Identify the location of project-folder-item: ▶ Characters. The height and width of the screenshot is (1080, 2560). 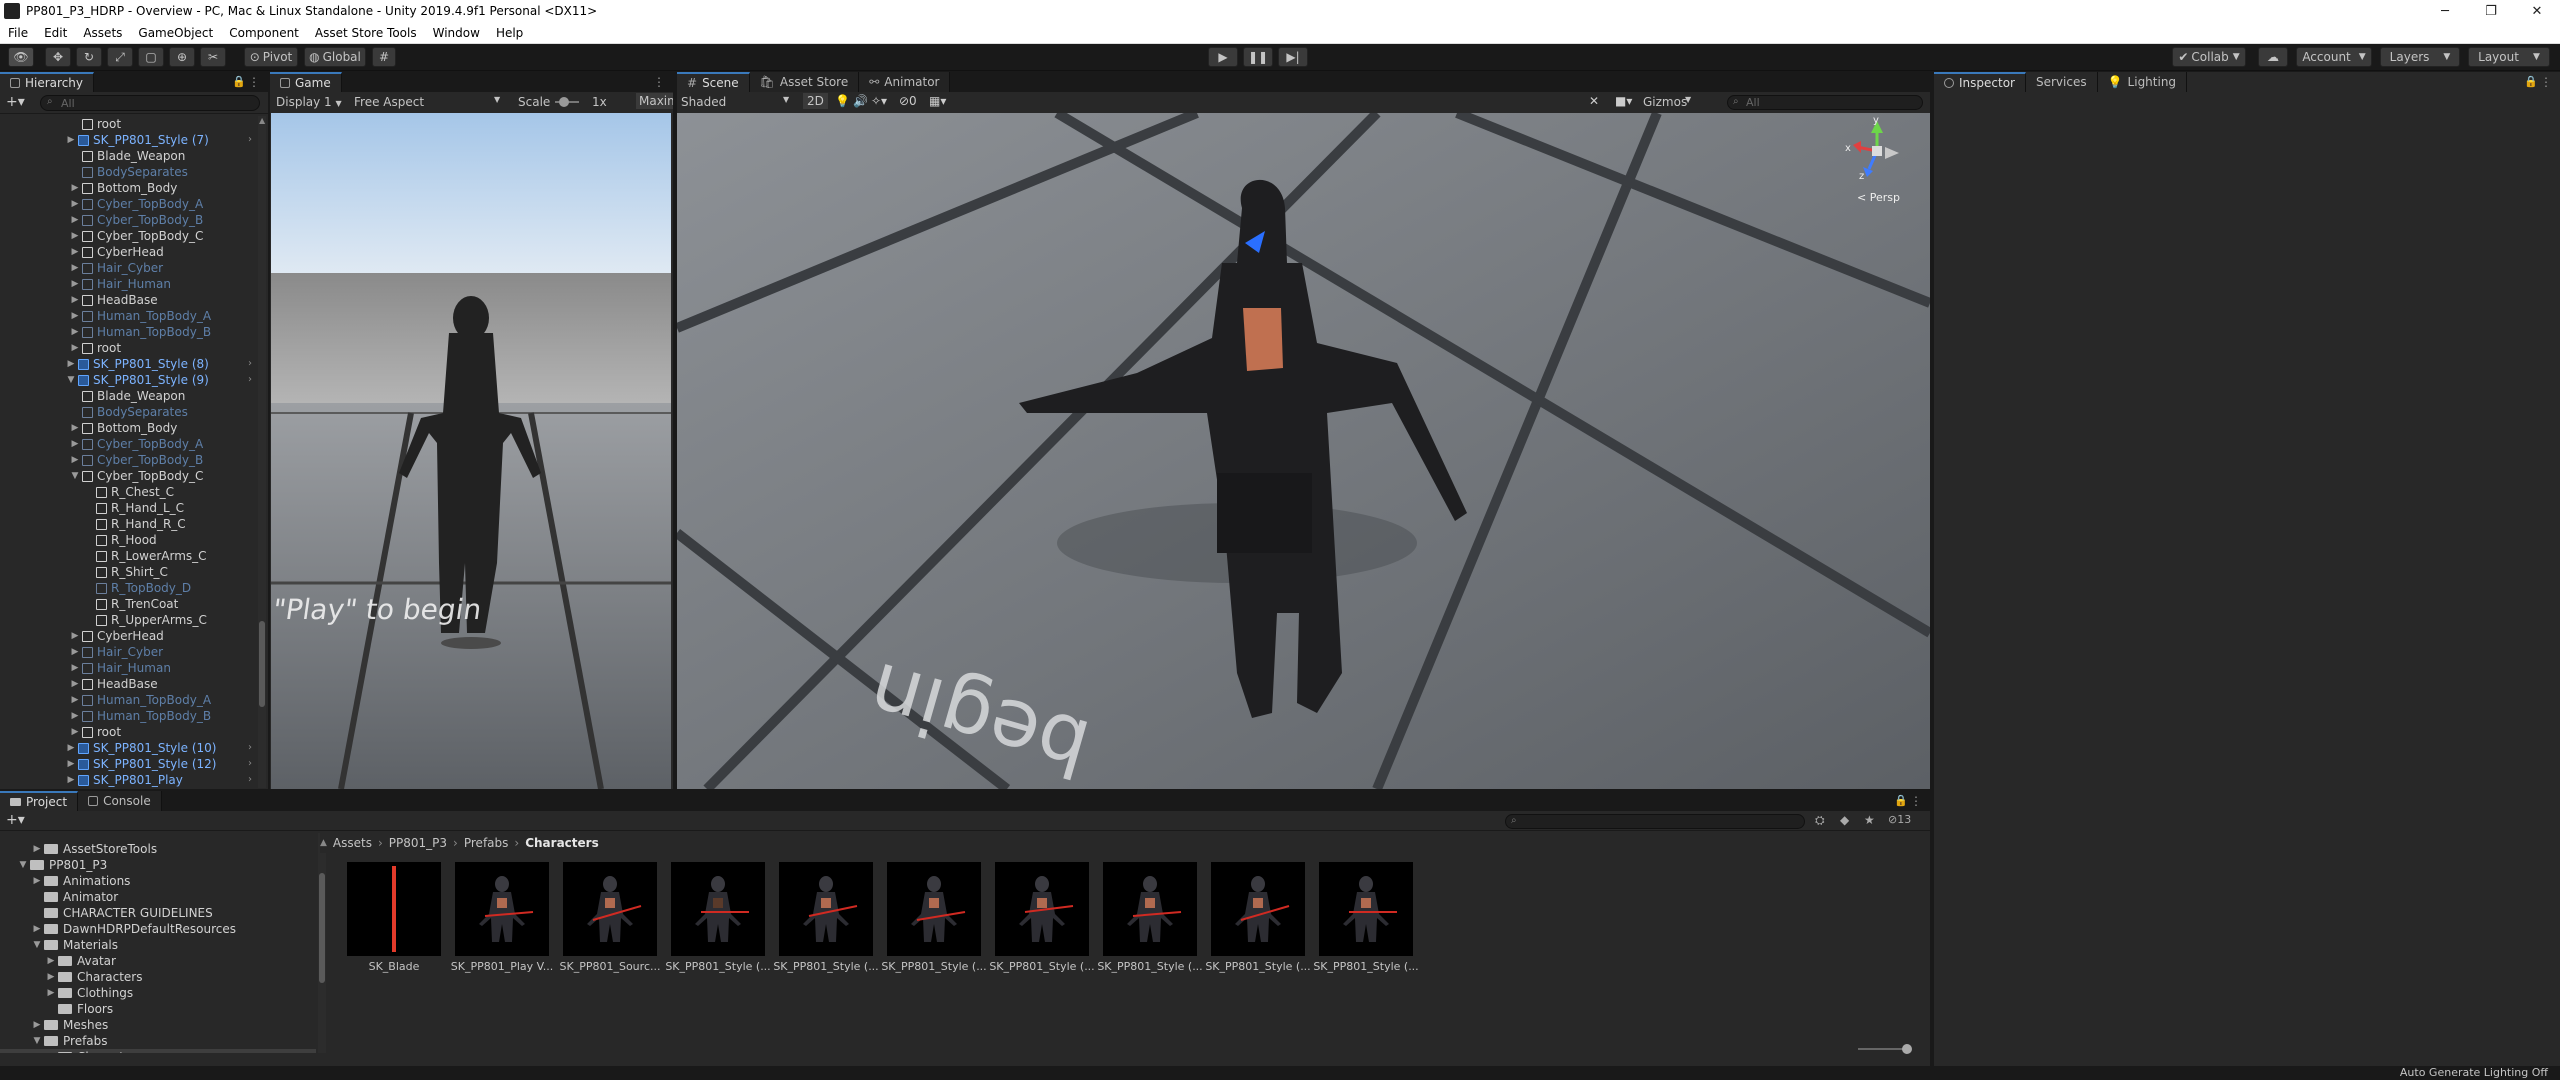
(158, 977).